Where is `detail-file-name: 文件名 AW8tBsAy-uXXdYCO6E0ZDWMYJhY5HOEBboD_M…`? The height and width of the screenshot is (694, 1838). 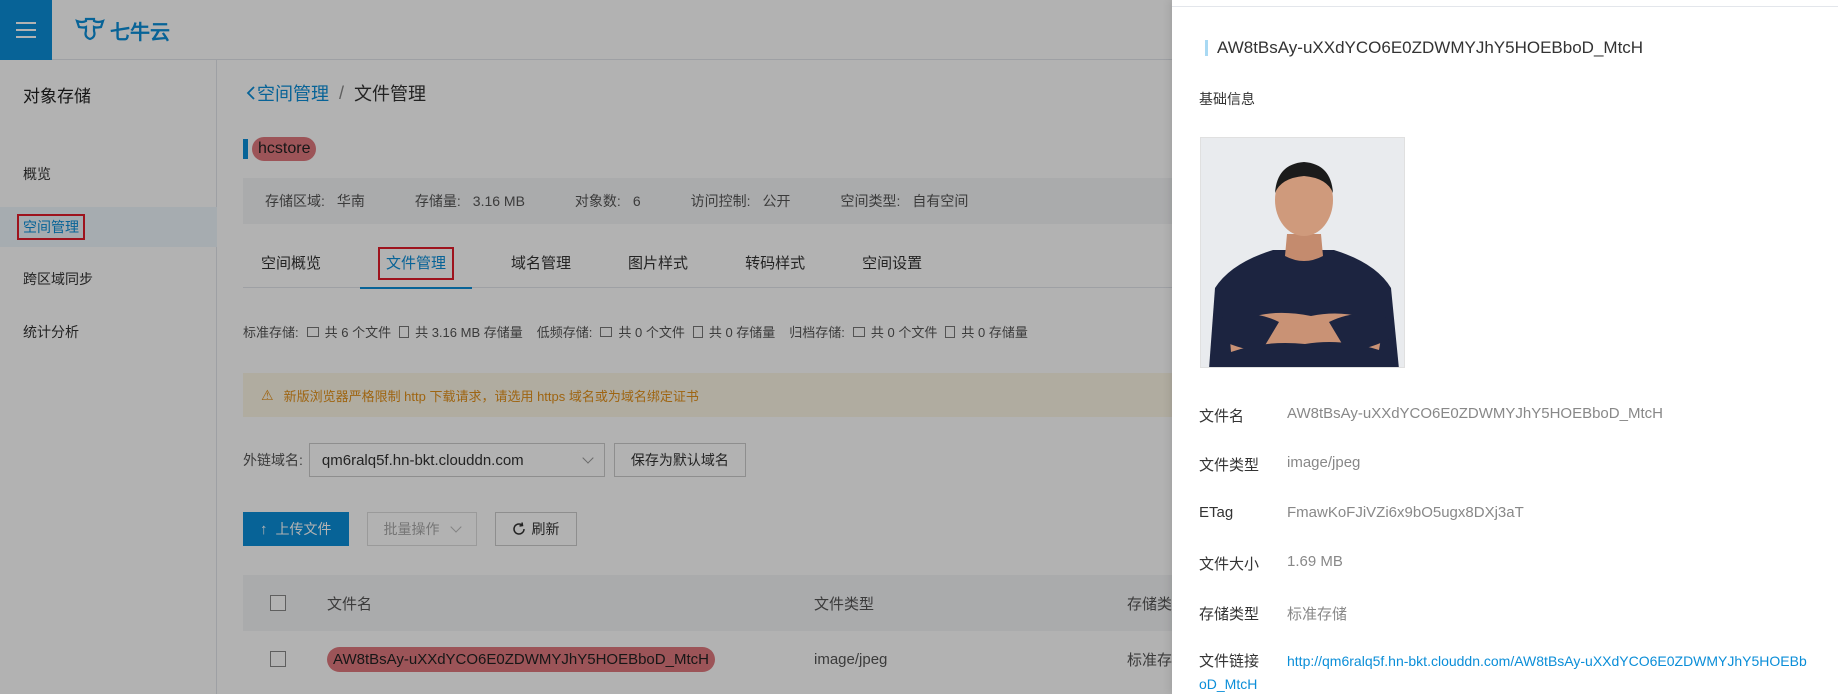 detail-file-name: 文件名 AW8tBsAy-uXXdYCO6E0ZDWMYJhY5HOEBboD_M… is located at coordinates (1431, 415).